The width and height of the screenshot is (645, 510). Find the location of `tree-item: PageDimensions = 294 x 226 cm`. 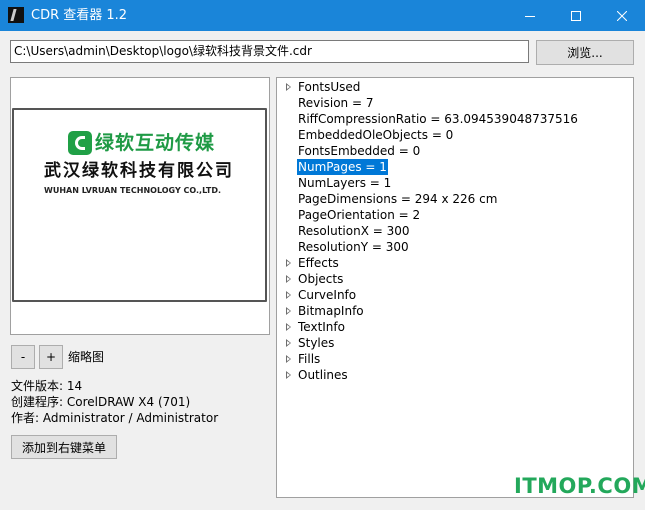

tree-item: PageDimensions = 294 x 226 cm is located at coordinates (455, 199).